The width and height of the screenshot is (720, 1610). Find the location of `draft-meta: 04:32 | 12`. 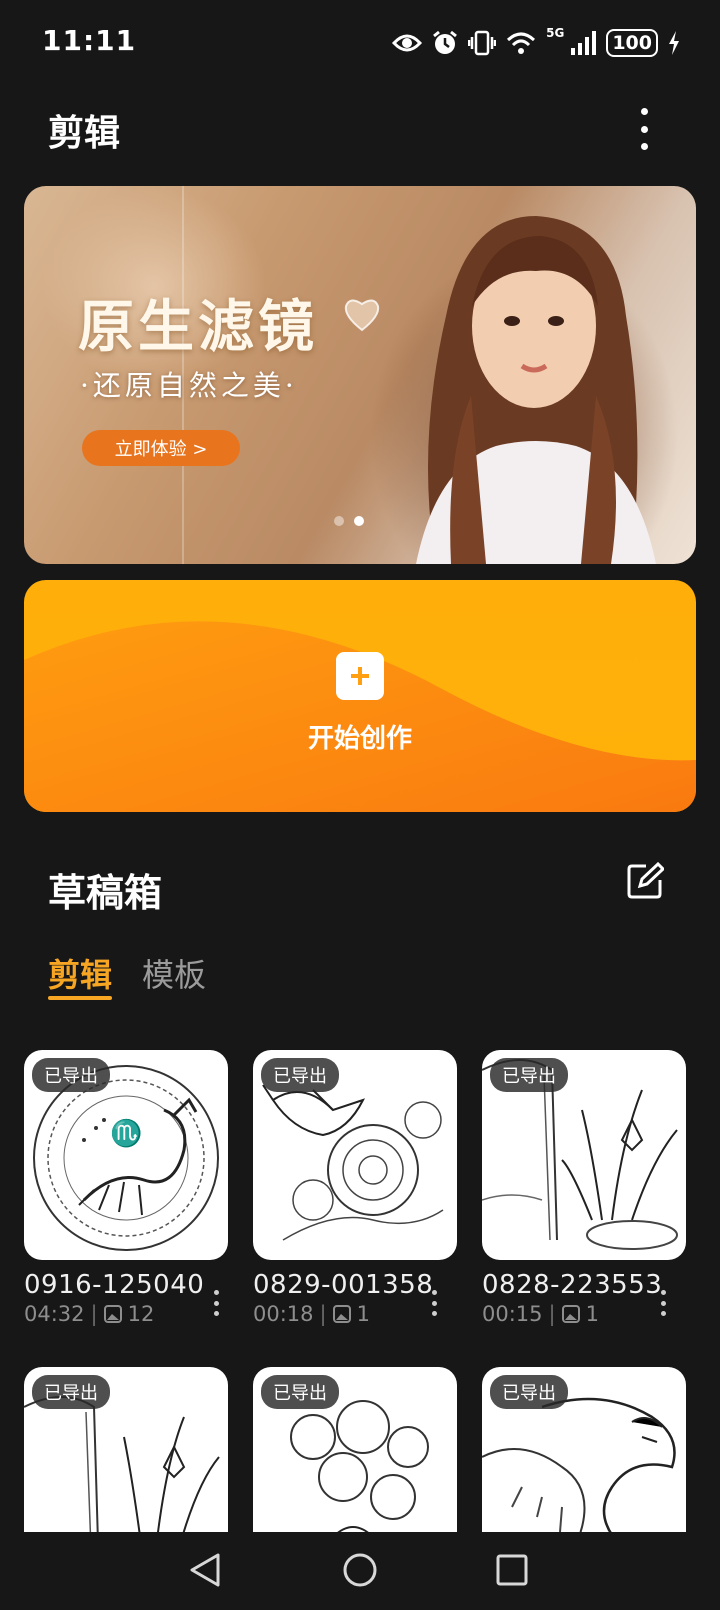

draft-meta: 04:32 | 12 is located at coordinates (126, 1314).